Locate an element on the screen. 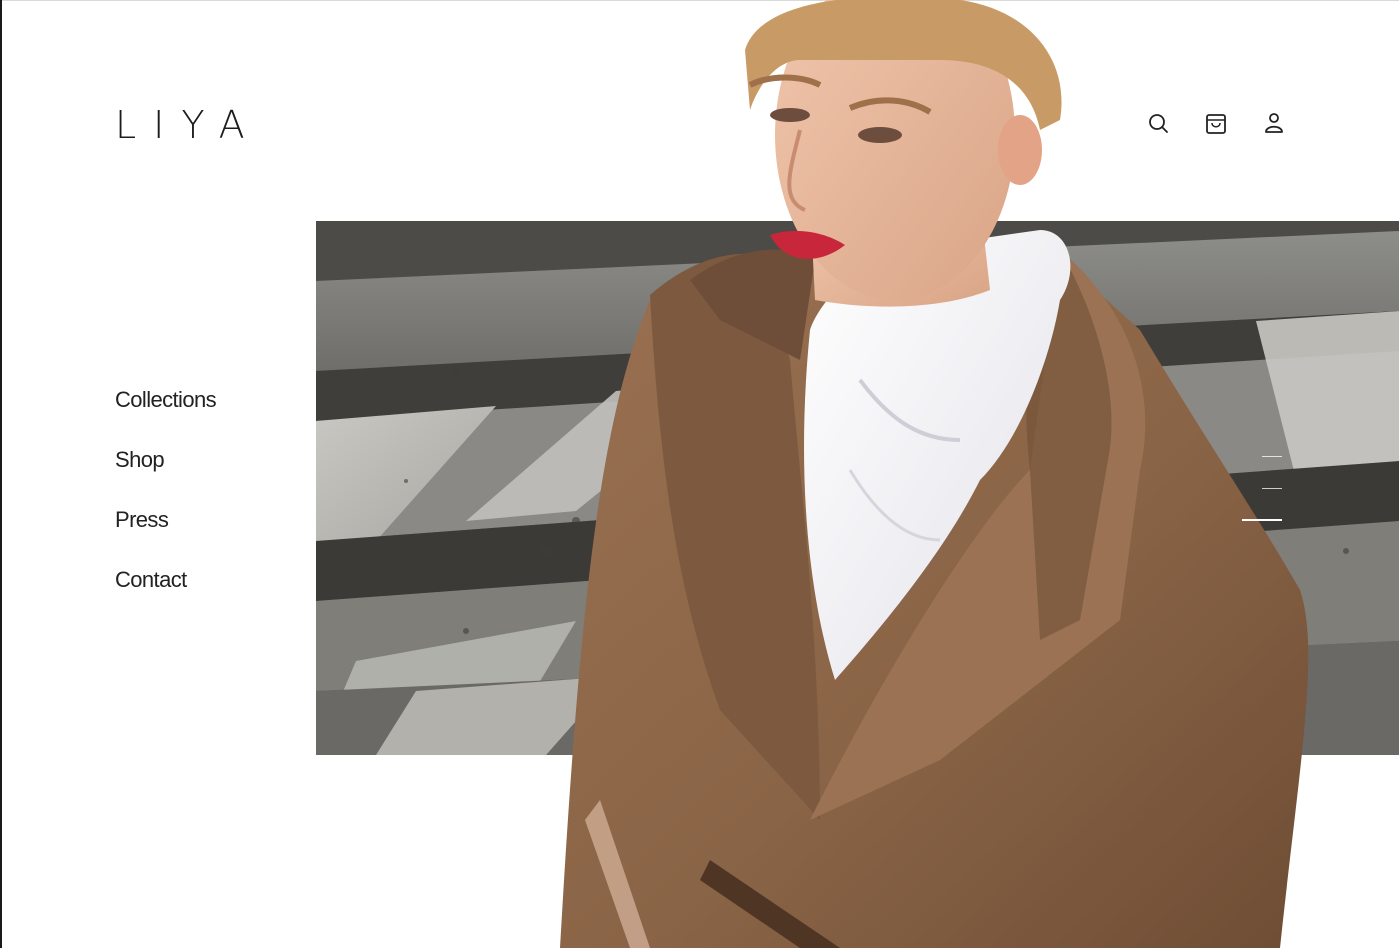 Image resolution: width=1399 pixels, height=948 pixels. shopping-bag-icon is located at coordinates (1216, 124).